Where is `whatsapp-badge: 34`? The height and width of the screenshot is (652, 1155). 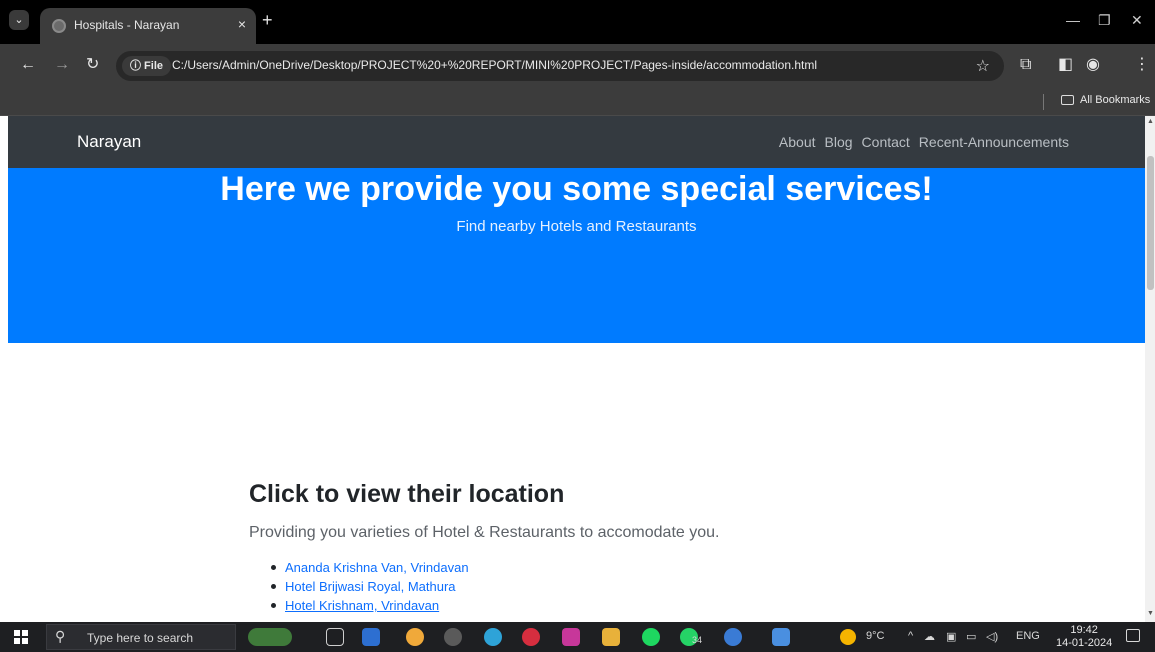
whatsapp-badge: 34 is located at coordinates (697, 640).